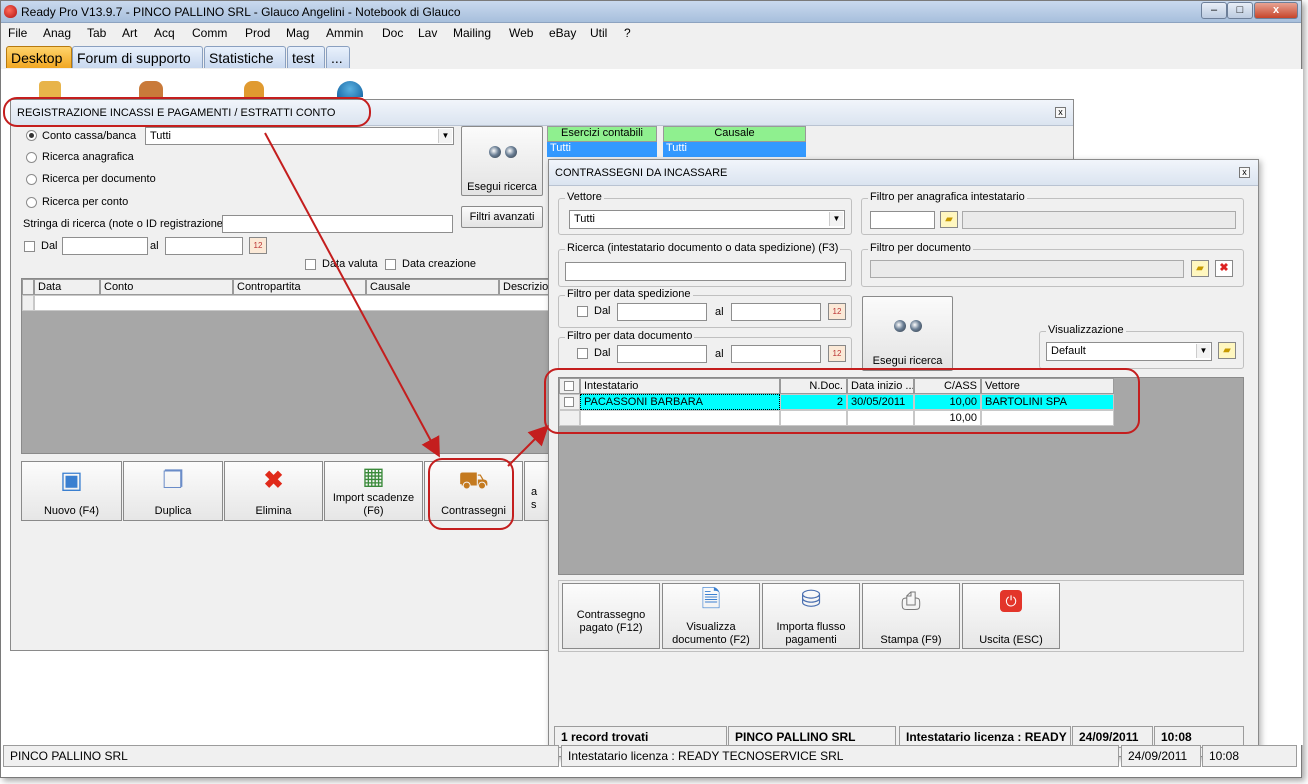 This screenshot has height=784, width=1308. Describe the element at coordinates (352, 295) in the screenshot. I see `arrow-to-contrassegni-button` at that location.